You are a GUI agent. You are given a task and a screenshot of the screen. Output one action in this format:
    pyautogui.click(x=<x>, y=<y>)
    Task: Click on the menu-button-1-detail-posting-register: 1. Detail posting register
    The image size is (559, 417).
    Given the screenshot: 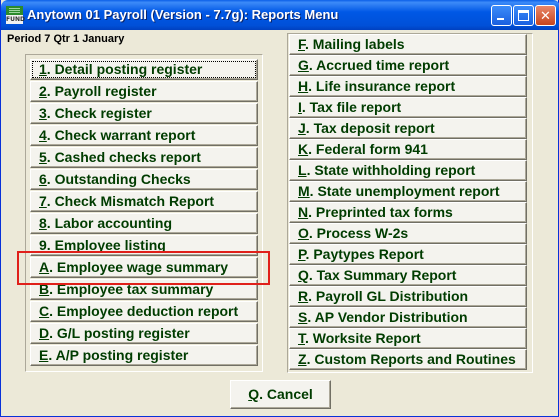 What is the action you would take?
    pyautogui.click(x=144, y=69)
    